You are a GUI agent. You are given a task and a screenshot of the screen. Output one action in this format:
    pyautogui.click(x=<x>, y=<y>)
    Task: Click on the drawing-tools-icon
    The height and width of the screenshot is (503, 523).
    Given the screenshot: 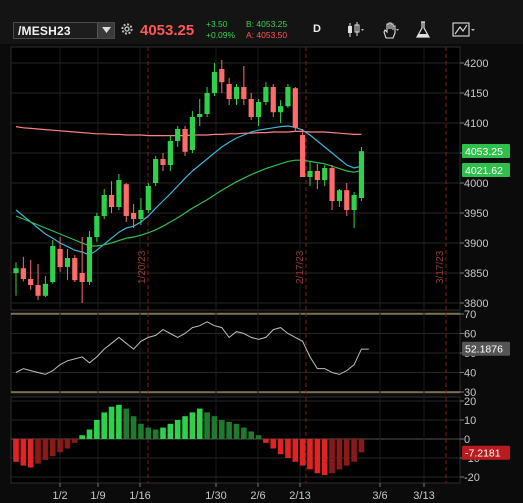 What is the action you would take?
    pyautogui.click(x=464, y=30)
    